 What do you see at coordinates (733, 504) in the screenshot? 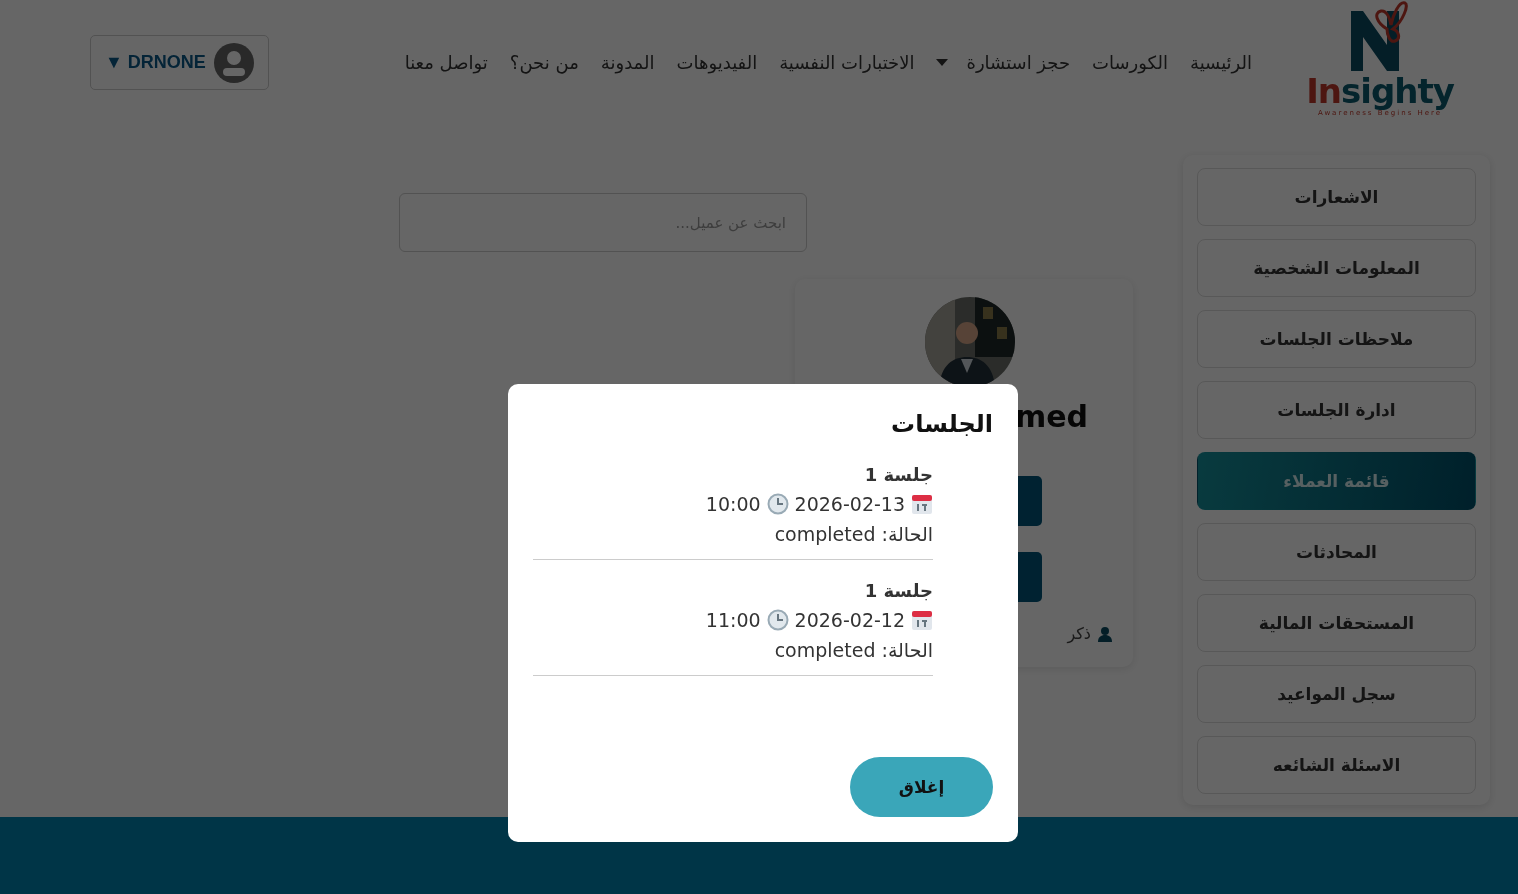
I see `session-time: 10:00` at bounding box center [733, 504].